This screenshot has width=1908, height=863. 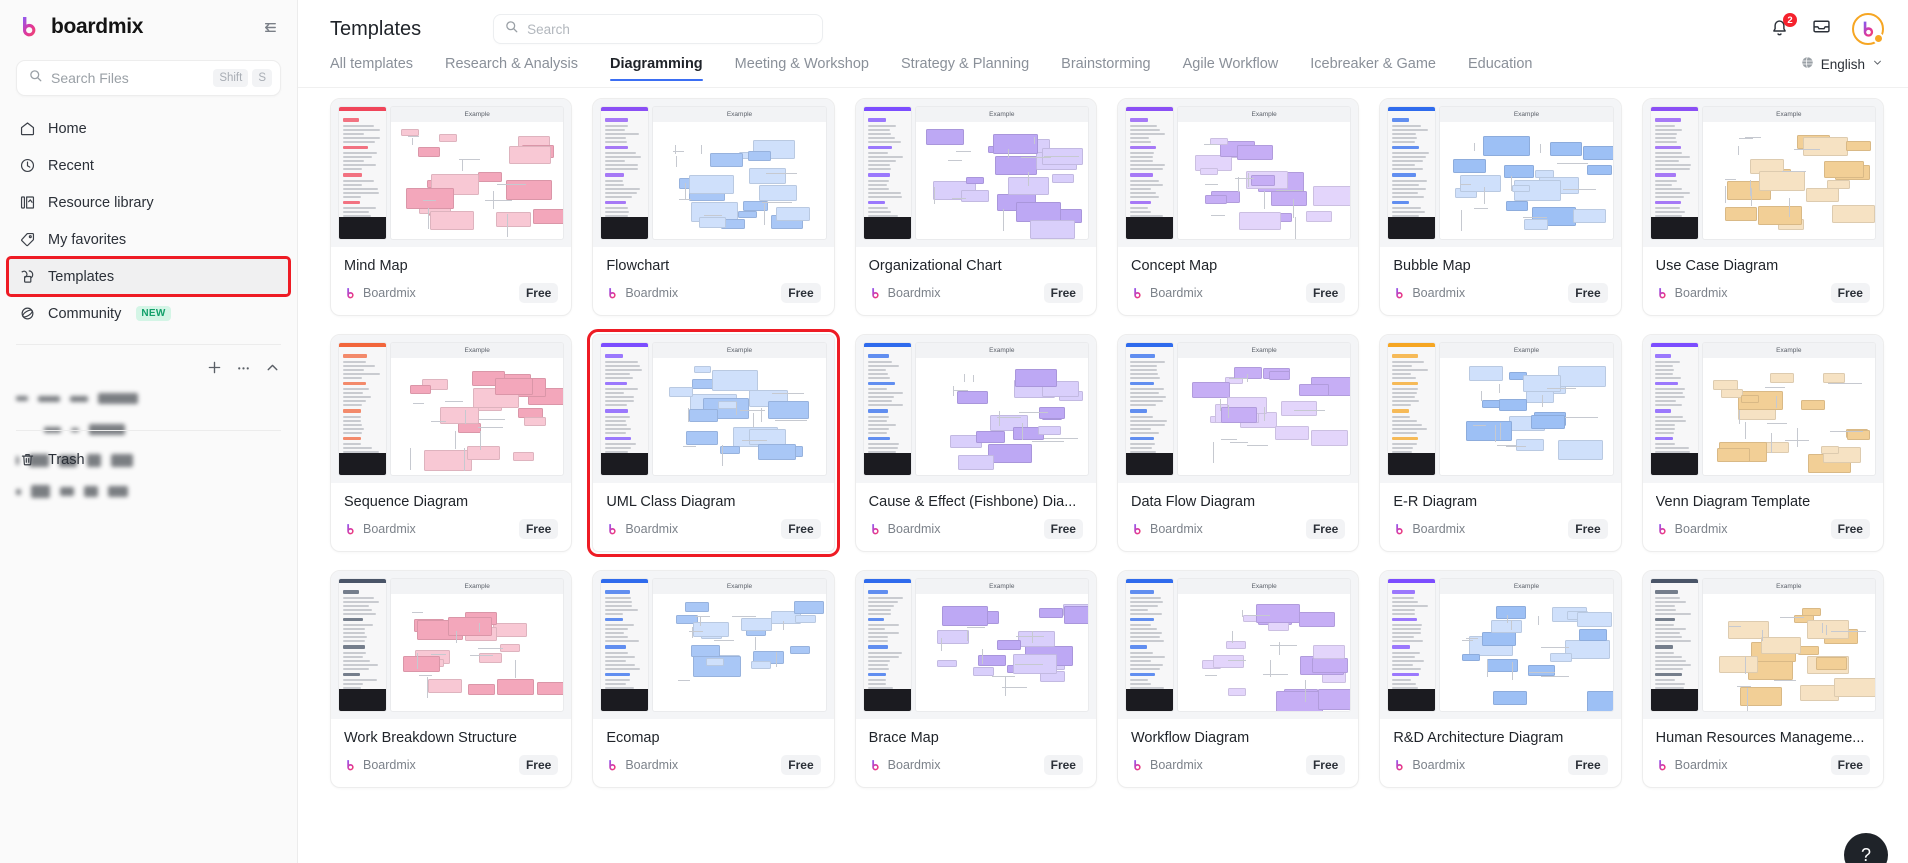 I want to click on more-horizontal-icon, so click(x=243, y=370).